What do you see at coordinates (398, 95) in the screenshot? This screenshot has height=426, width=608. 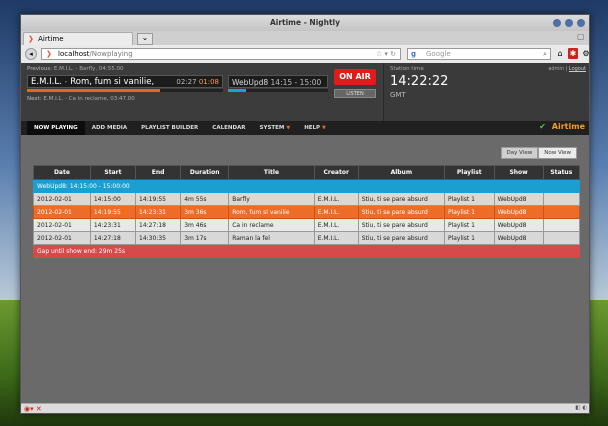 I see `station-timezone: GMT` at bounding box center [398, 95].